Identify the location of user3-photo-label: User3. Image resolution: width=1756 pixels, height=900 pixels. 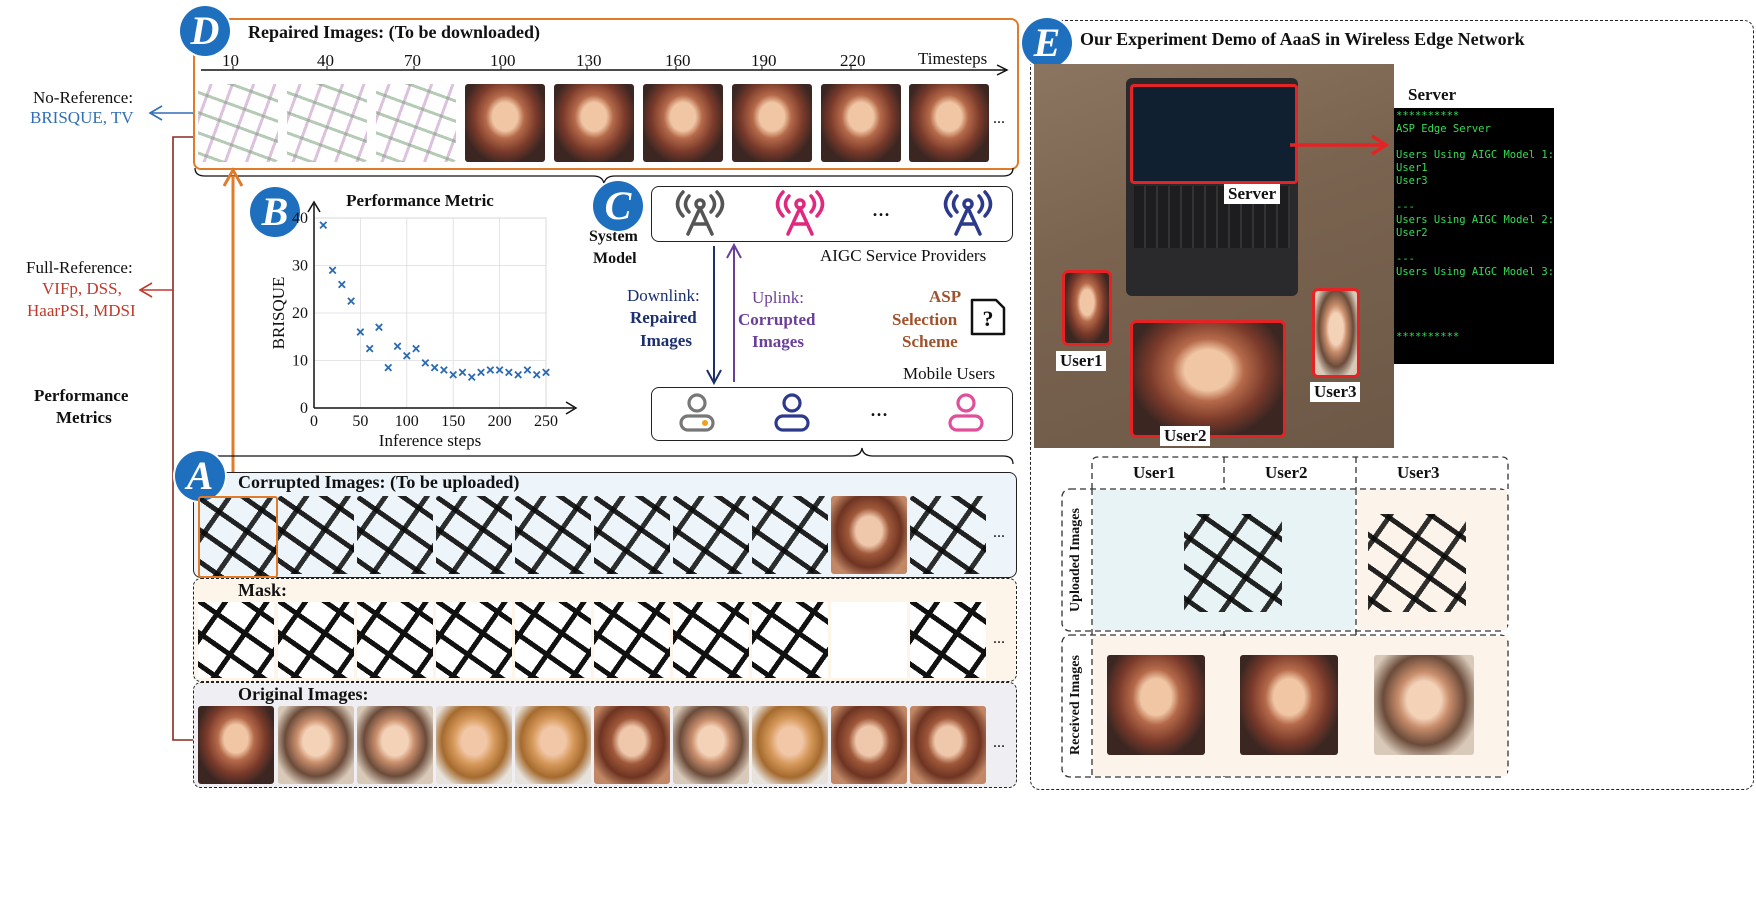
(1335, 392).